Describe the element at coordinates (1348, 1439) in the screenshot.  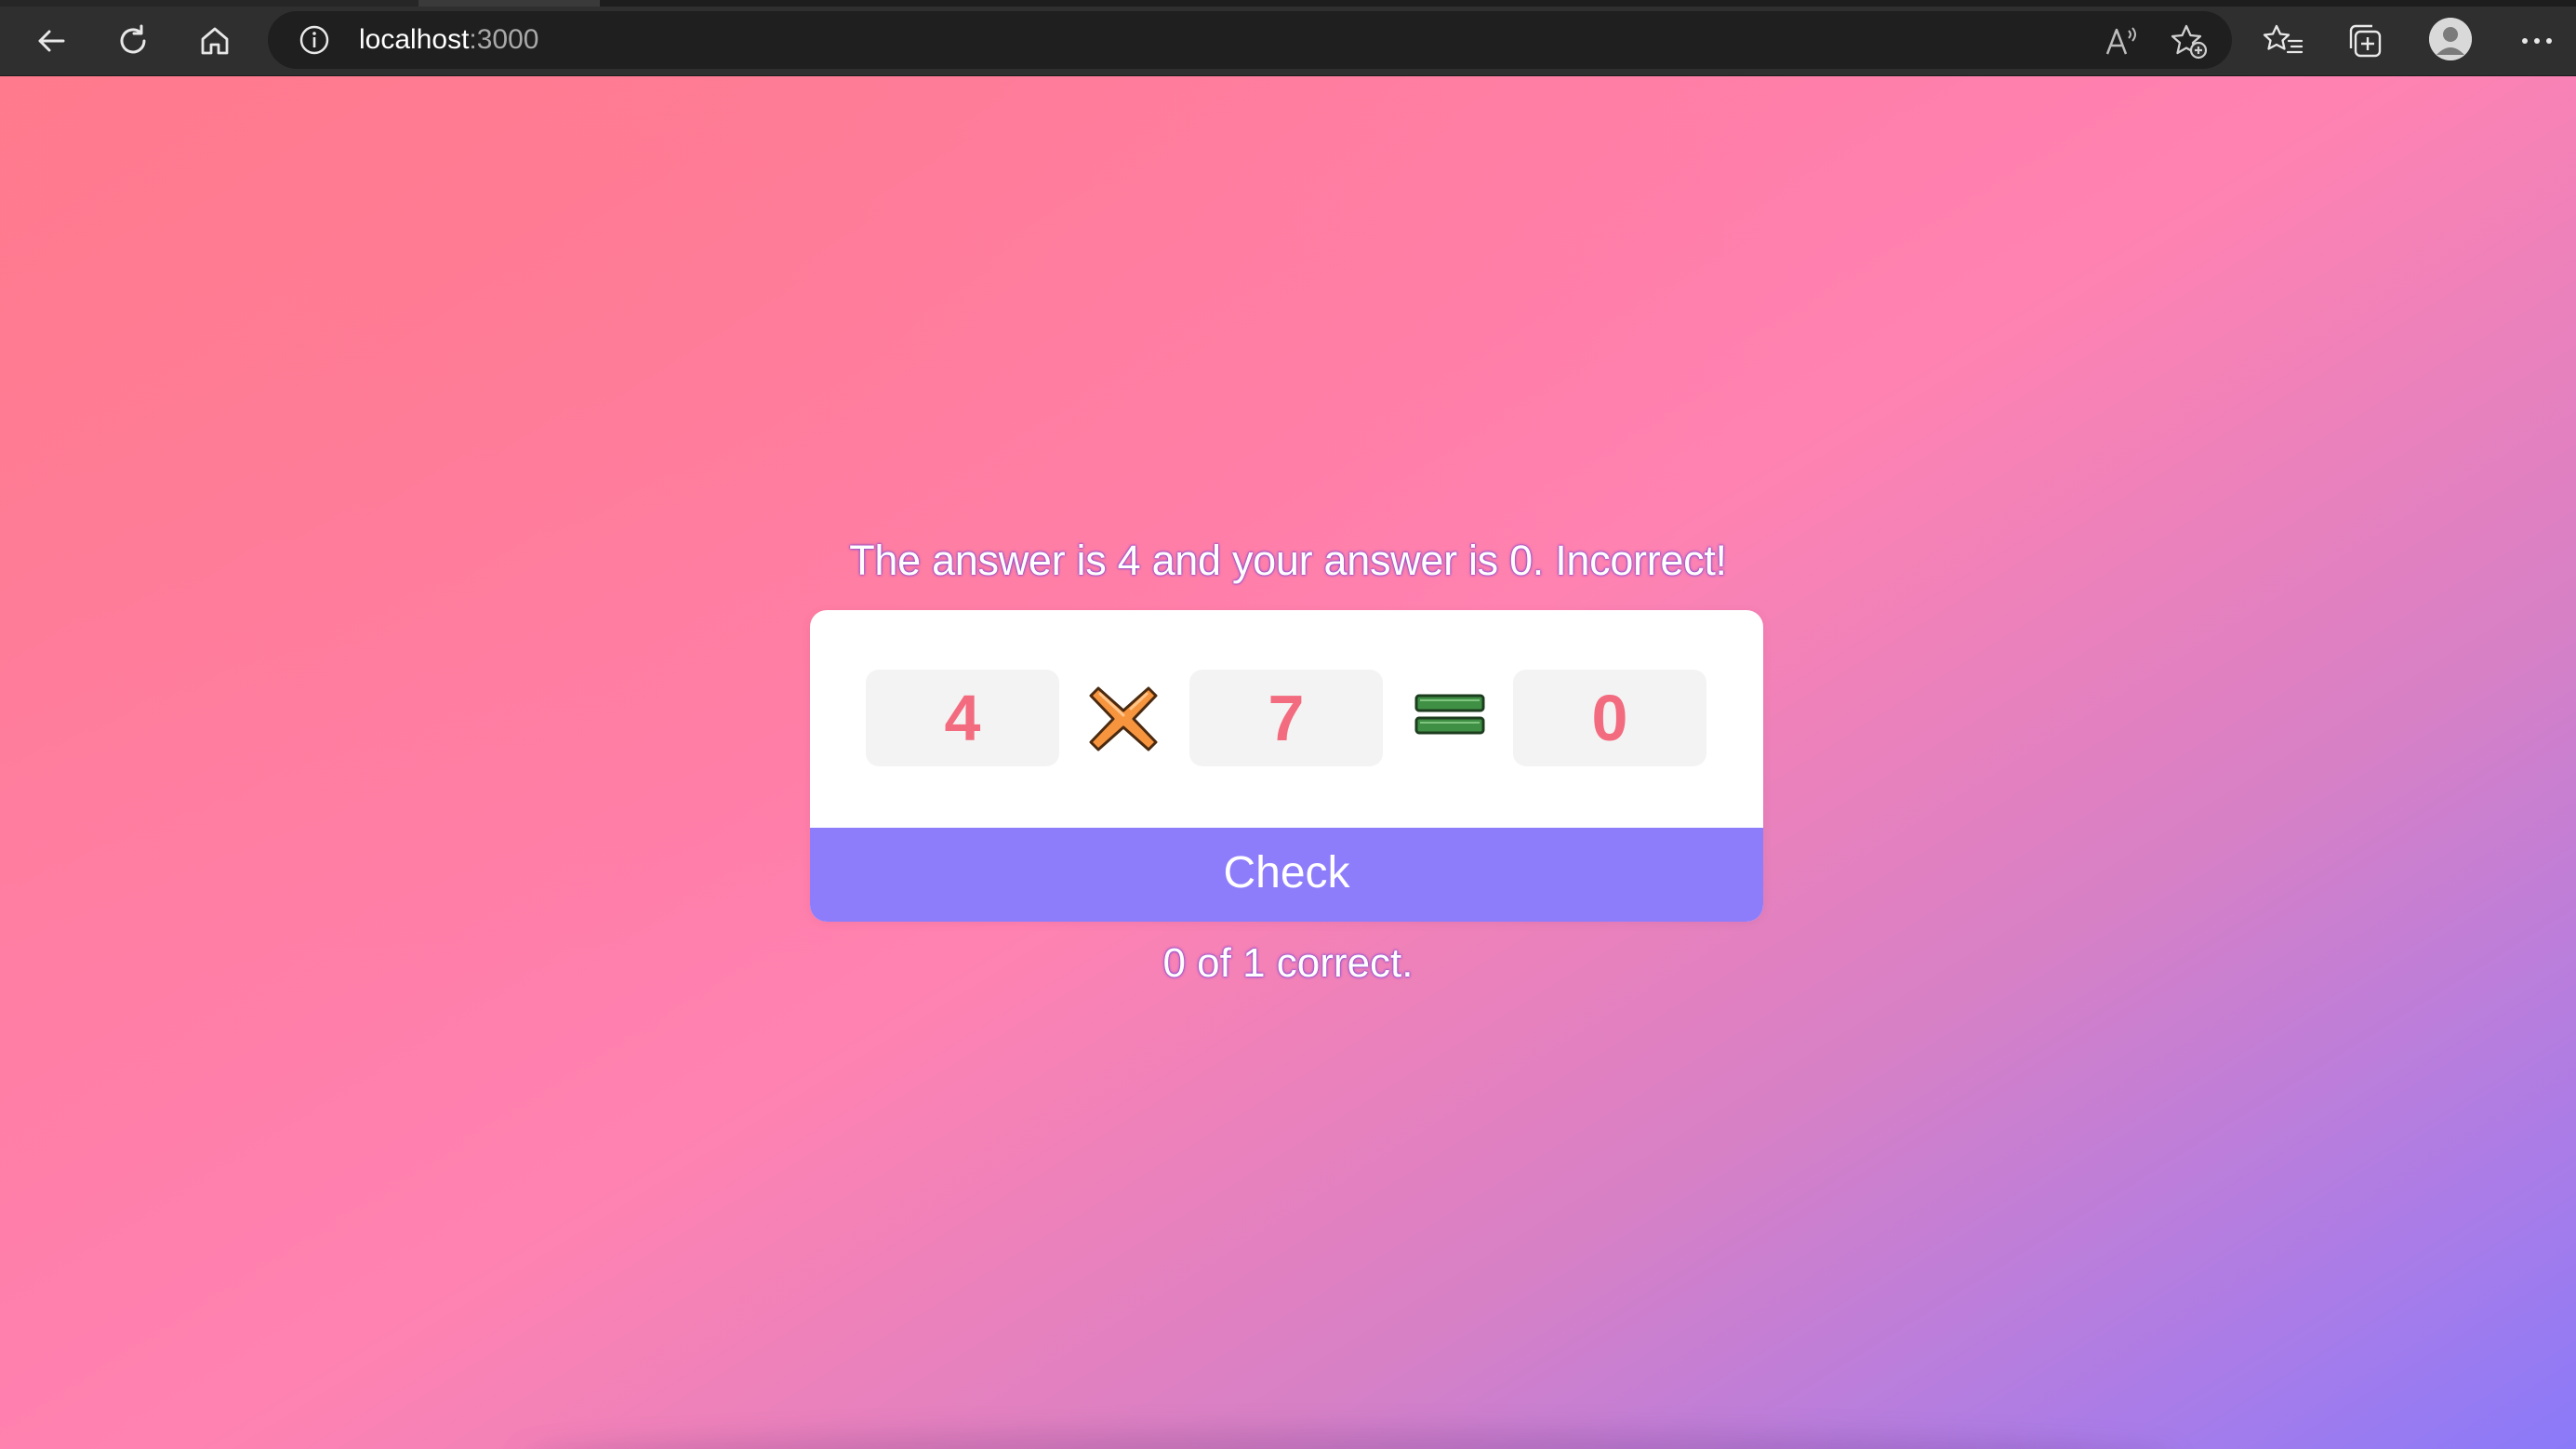
I see `page-shadow` at that location.